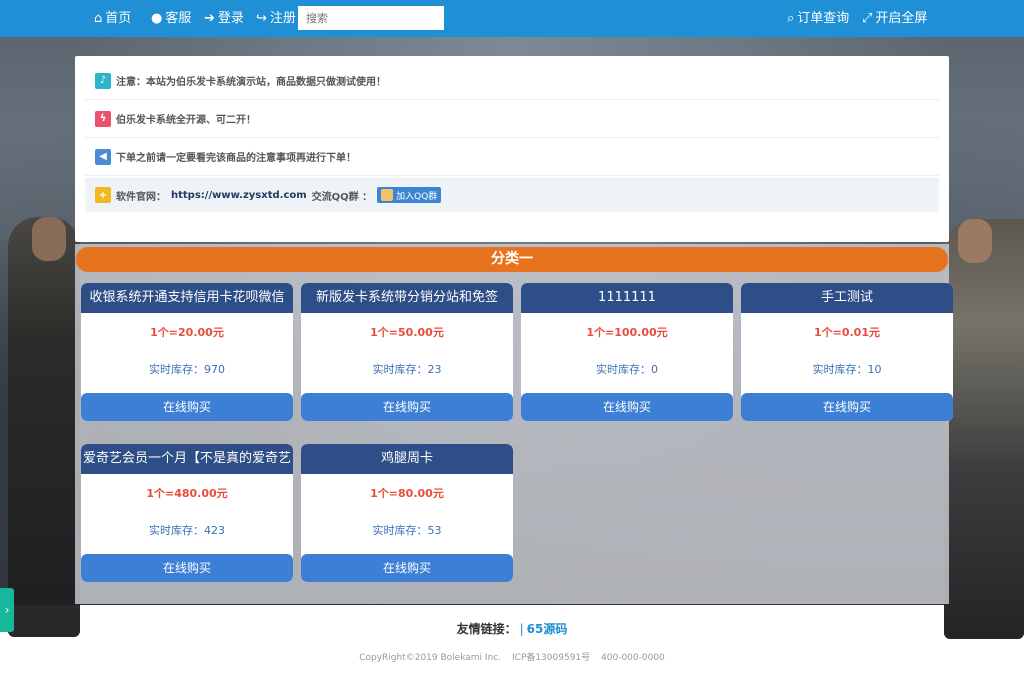 Image resolution: width=1024 pixels, height=677 pixels. Describe the element at coordinates (230, 18) in the screenshot. I see `nav-login-label: 登录` at that location.